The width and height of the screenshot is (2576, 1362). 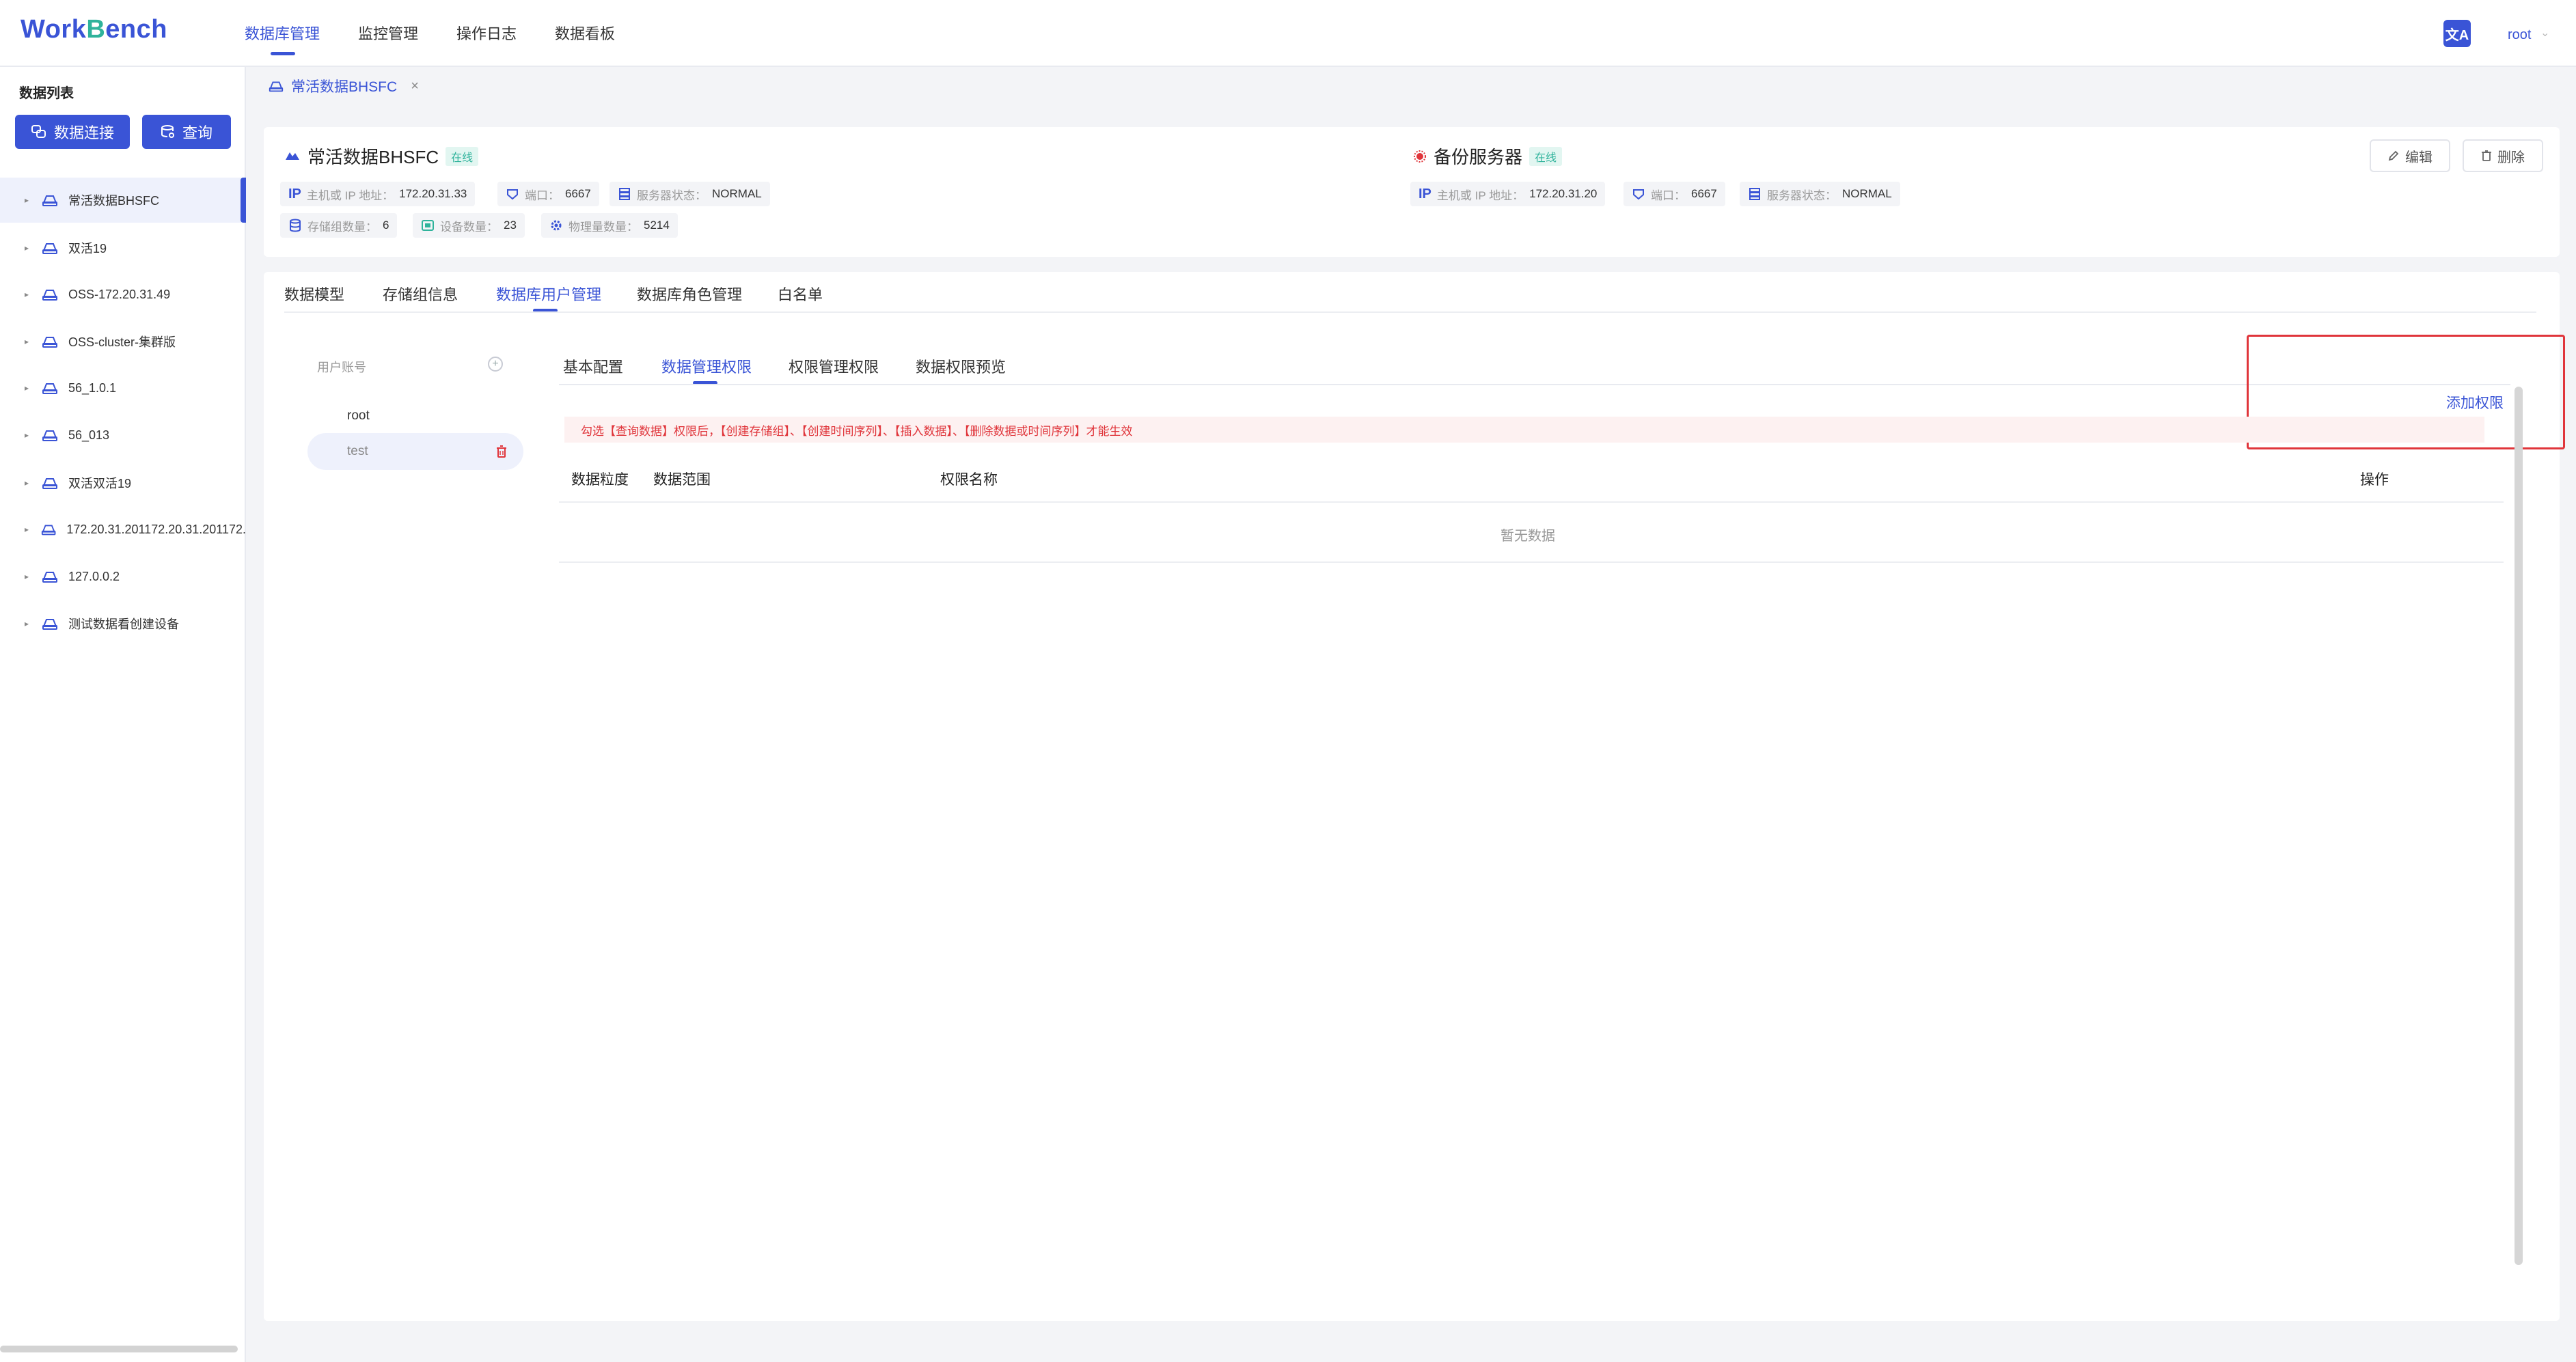 I want to click on nav-database-management: 数据库管理, so click(x=282, y=33).